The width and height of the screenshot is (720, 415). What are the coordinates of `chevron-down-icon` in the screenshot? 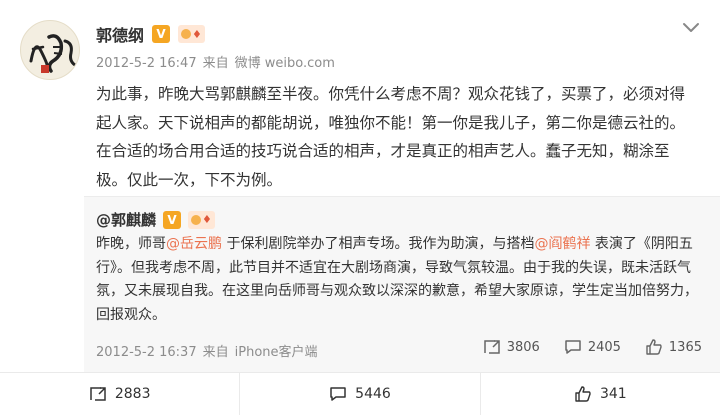 It's located at (691, 28).